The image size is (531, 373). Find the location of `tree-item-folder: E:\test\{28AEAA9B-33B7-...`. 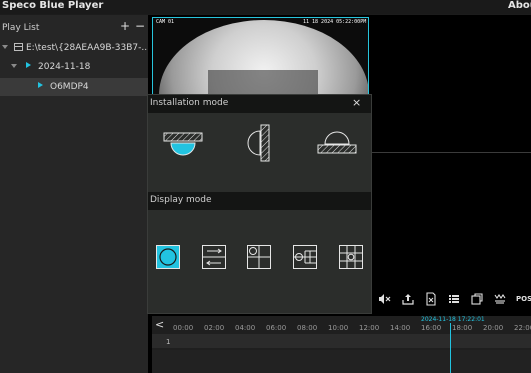

tree-item-folder: E:\test\{28AEAA9B-33B7-... is located at coordinates (74, 49).